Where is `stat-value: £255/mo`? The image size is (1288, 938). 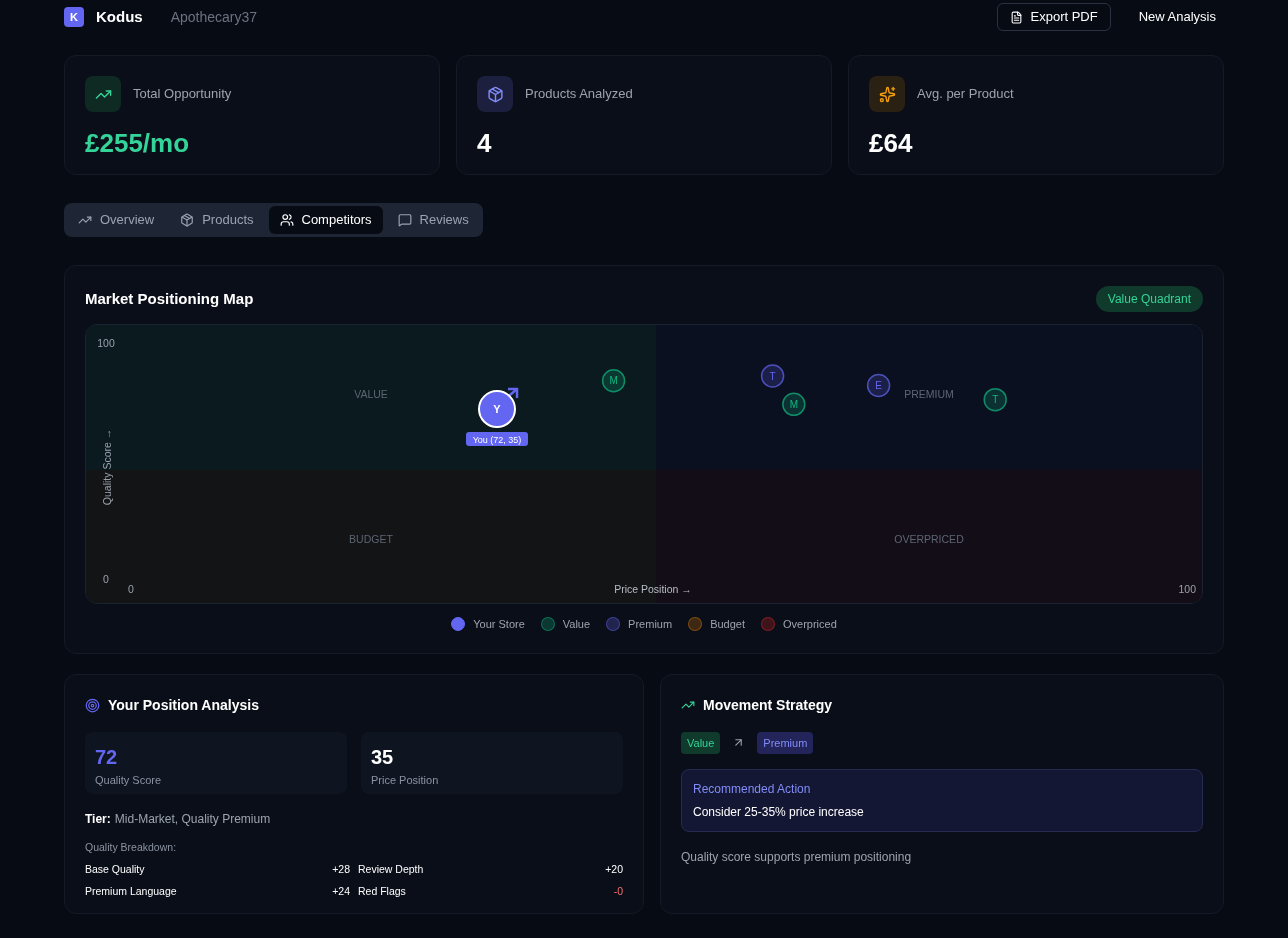
stat-value: £255/mo is located at coordinates (138, 143).